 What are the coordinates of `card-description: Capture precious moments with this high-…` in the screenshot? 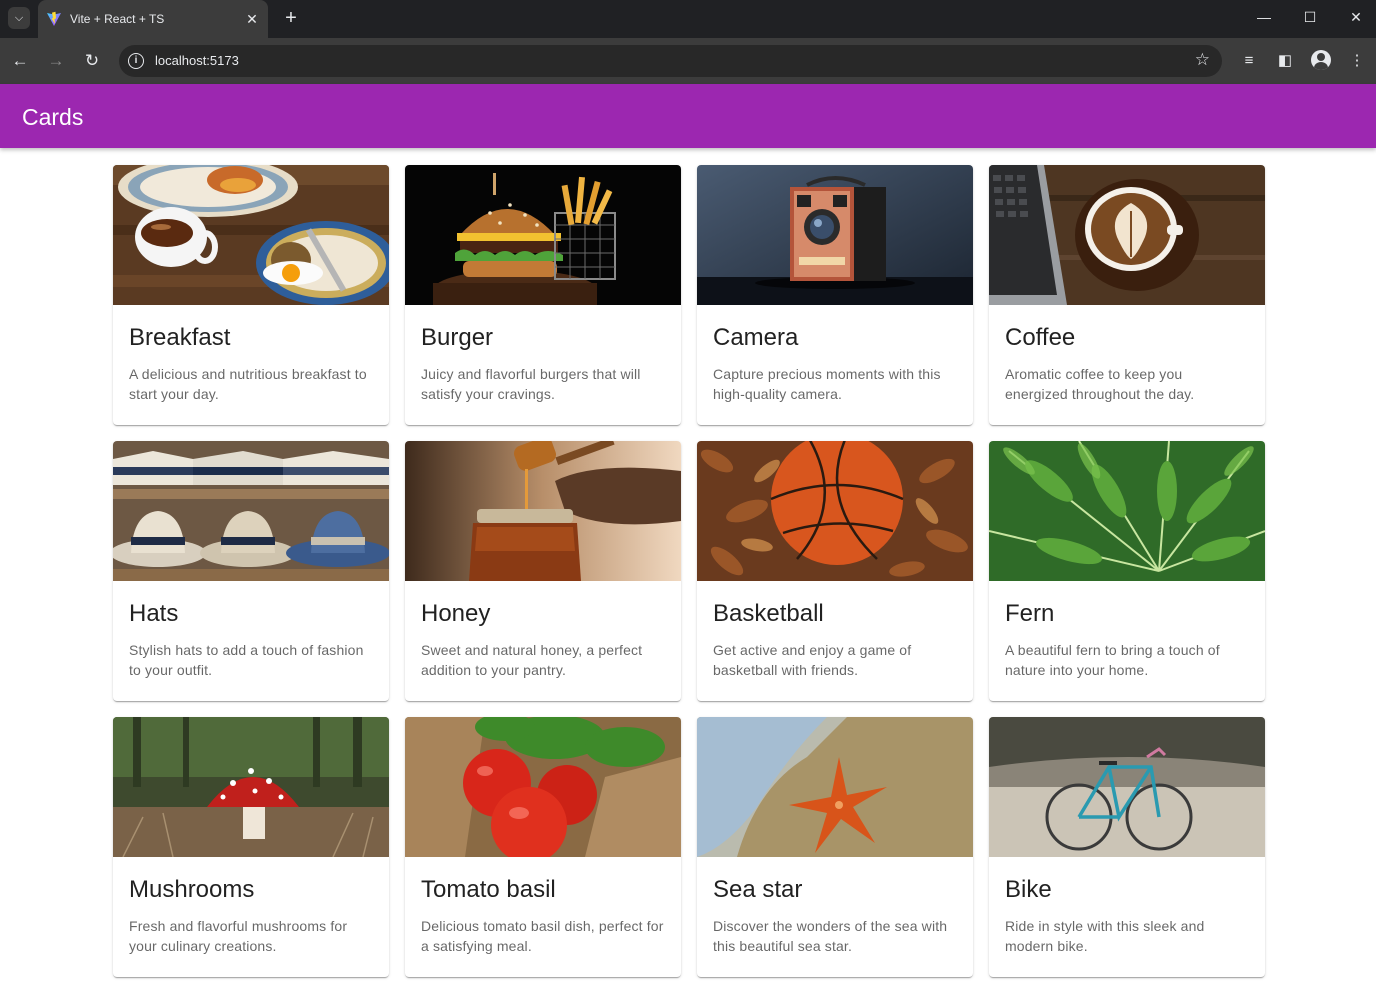 It's located at (827, 384).